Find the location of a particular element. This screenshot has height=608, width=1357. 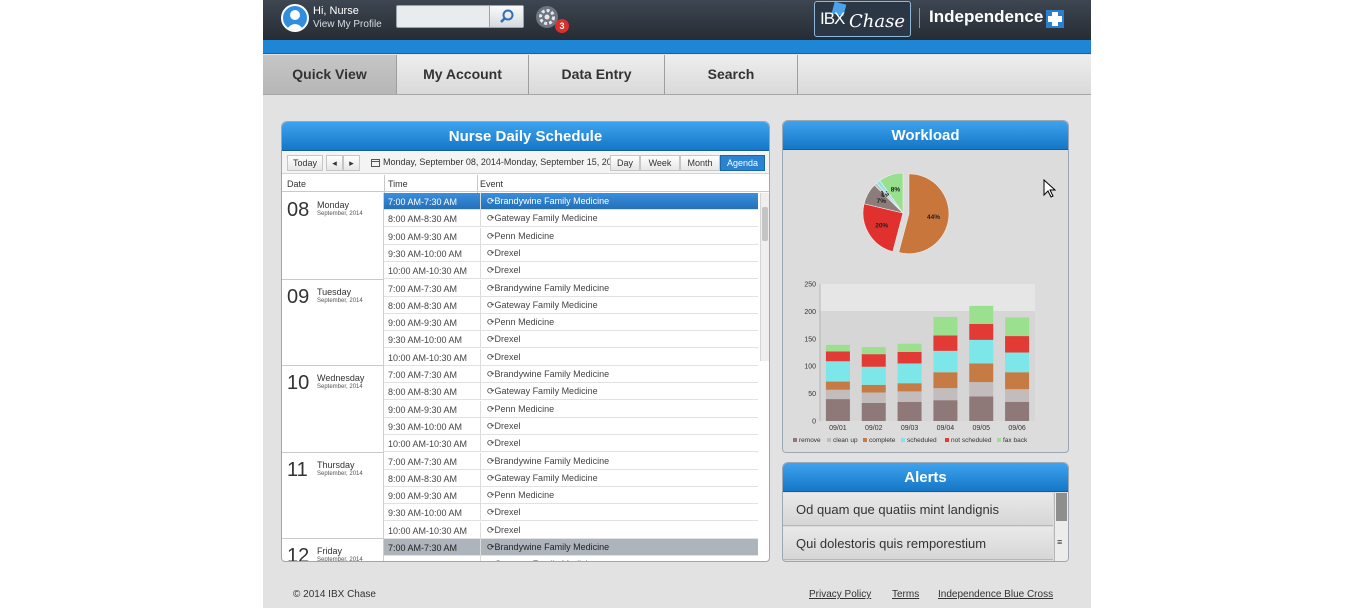

prev-button: ◂ is located at coordinates (334, 163).